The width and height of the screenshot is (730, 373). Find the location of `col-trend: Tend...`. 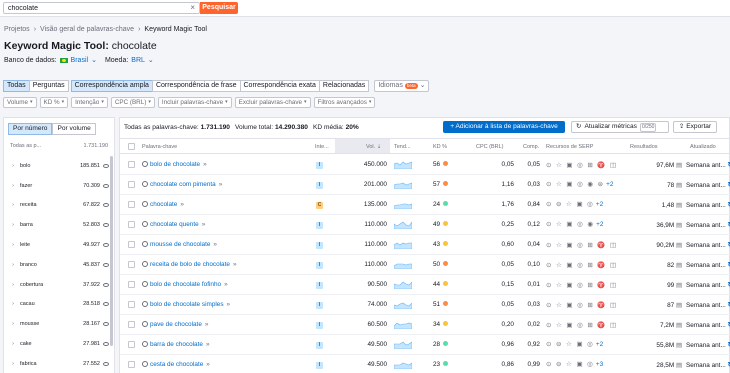

col-trend: Tend... is located at coordinates (402, 147).